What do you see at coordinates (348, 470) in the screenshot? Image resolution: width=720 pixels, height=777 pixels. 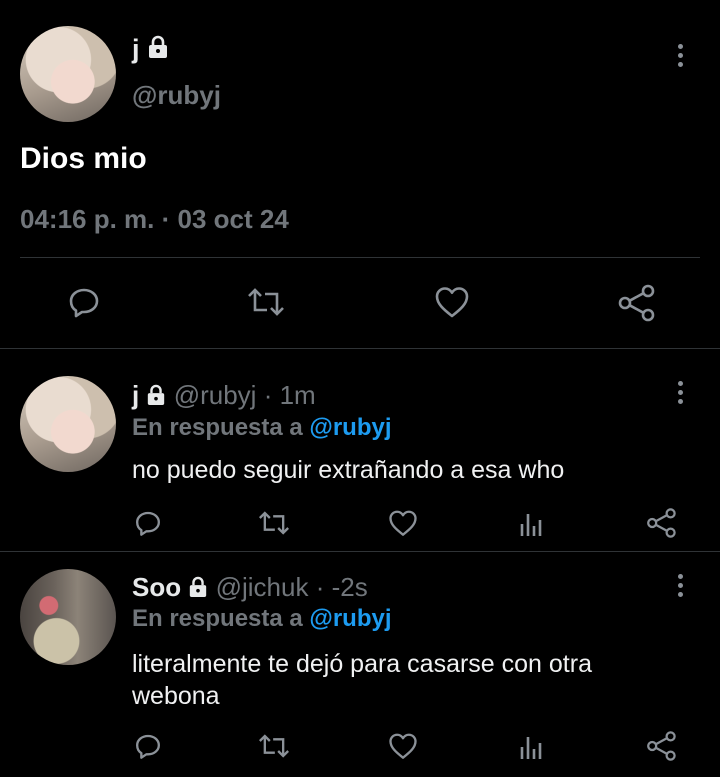 I see `tweet-text: no puedo seguir extrañando a esa who` at bounding box center [348, 470].